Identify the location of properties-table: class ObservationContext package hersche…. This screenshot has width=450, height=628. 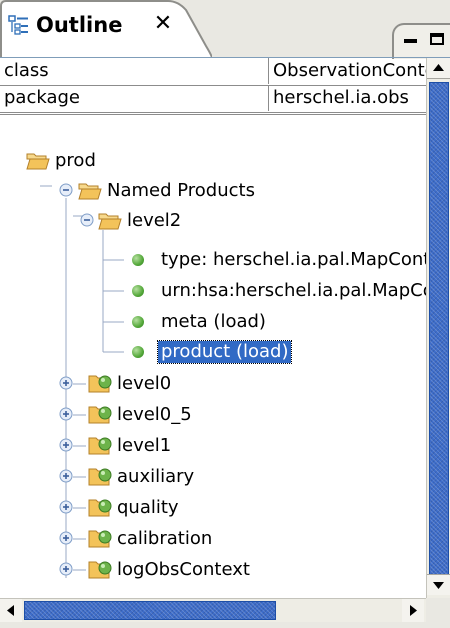
(213, 86).